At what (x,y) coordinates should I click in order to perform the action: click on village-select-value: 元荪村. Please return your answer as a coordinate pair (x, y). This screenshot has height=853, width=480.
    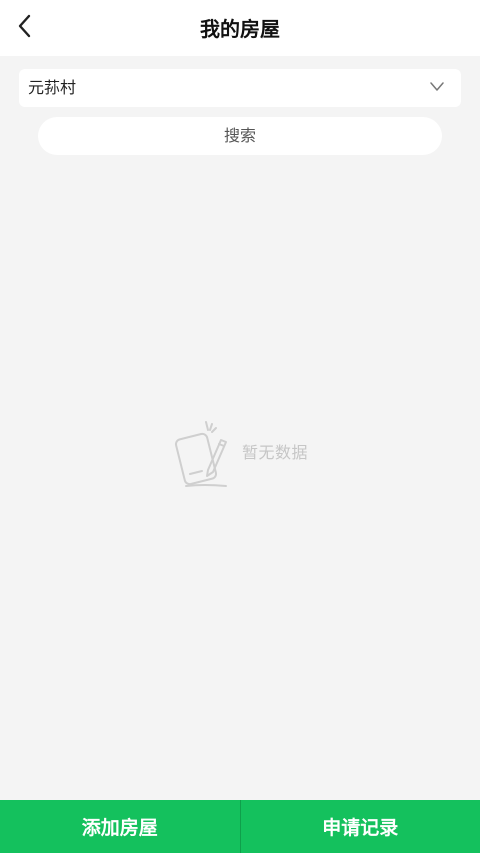
    Looking at the image, I should click on (52, 87).